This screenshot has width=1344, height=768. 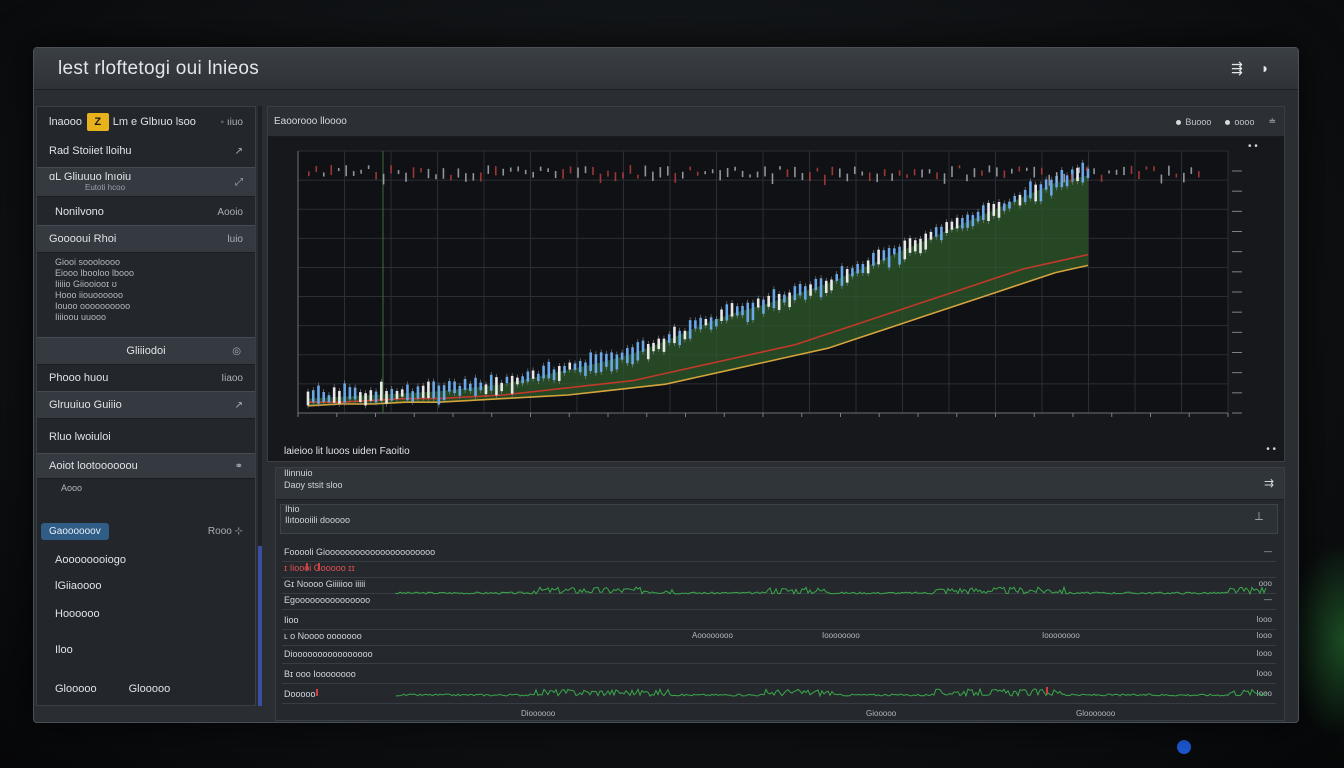 I want to click on sidebar-item: Phooo huou Iiaoo, so click(x=146, y=378).